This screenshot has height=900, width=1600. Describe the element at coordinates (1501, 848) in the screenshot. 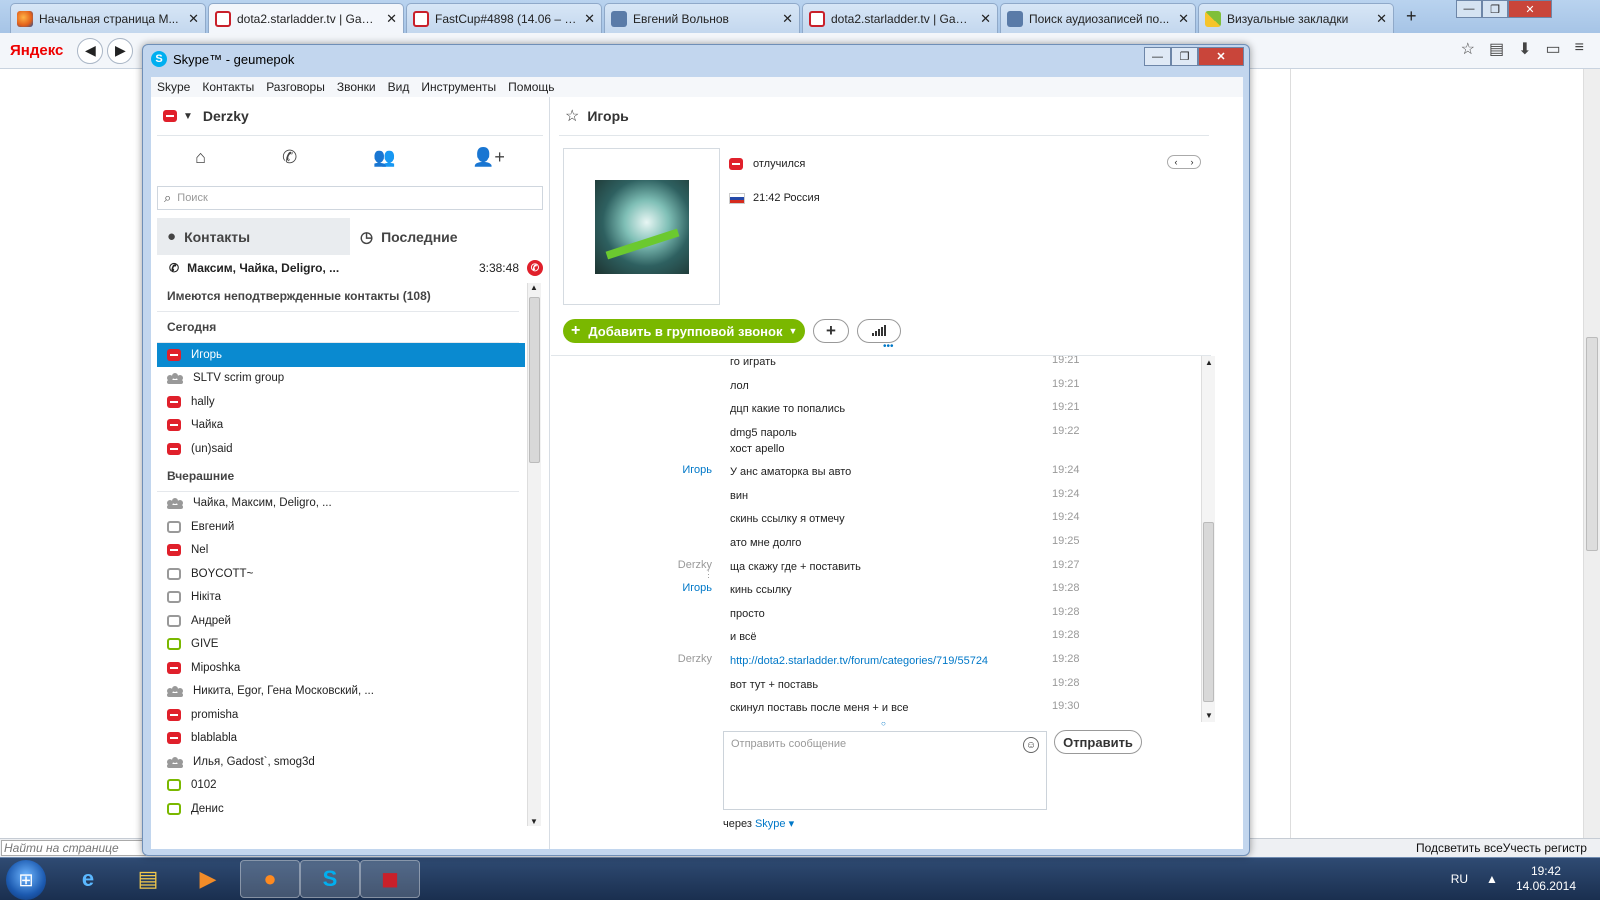

I see `find-options: Подсветить всеУчесть регистр` at that location.